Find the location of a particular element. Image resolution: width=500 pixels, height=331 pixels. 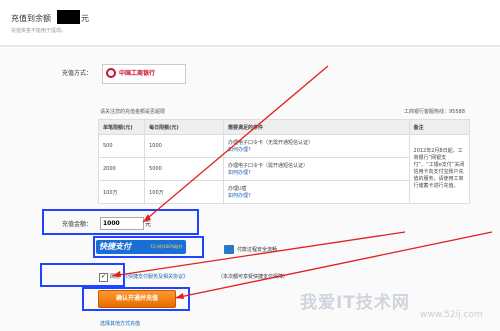

arrow-to-confirm is located at coordinates (333, 265).